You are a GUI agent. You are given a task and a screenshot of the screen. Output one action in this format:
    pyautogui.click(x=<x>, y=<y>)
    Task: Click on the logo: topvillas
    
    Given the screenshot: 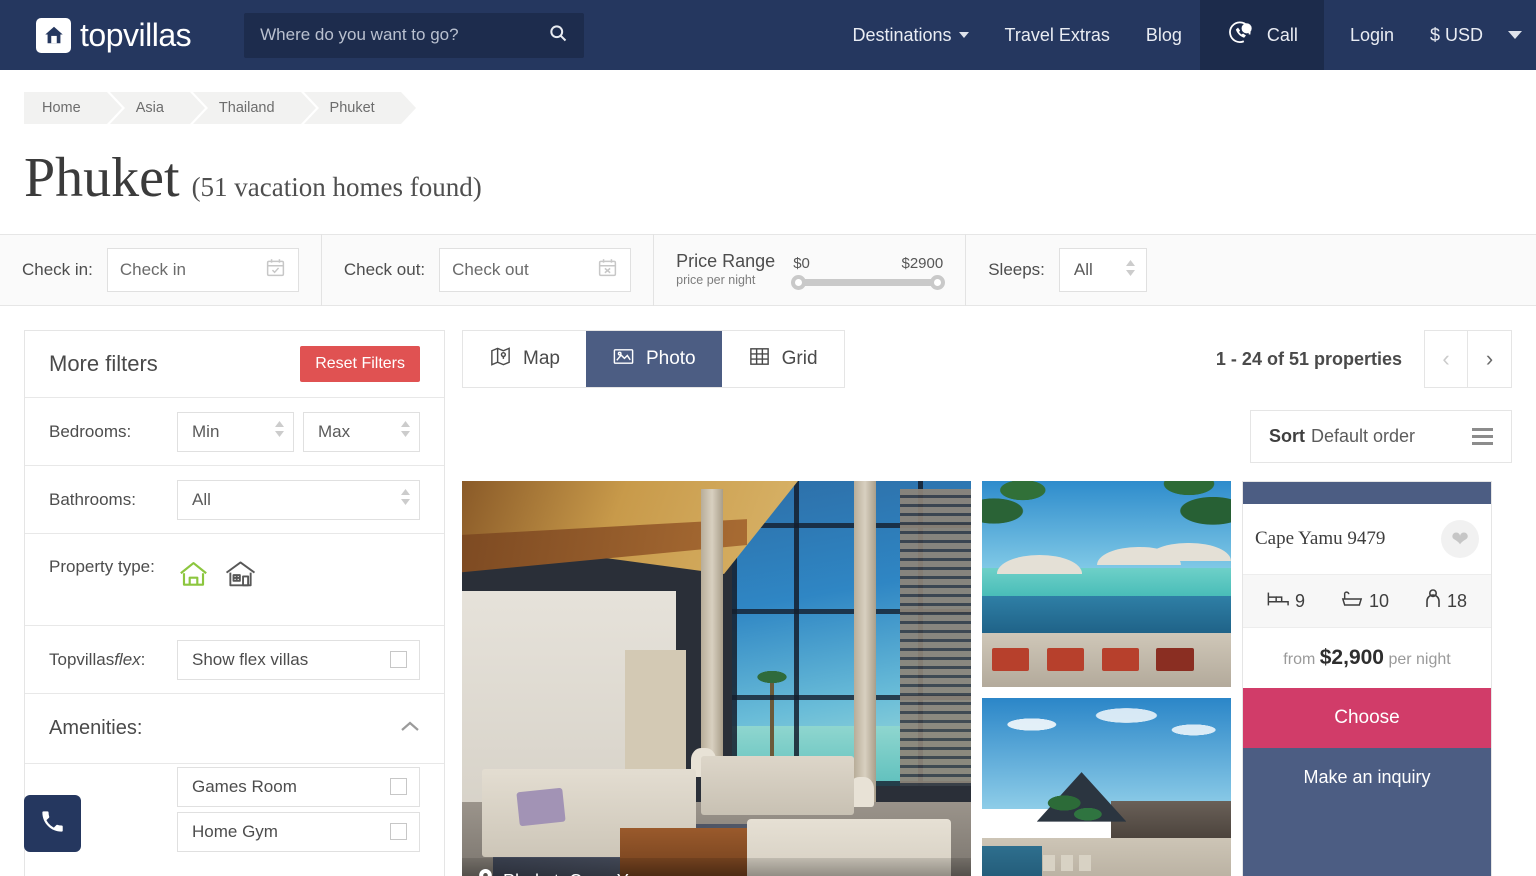 What is the action you would take?
    pyautogui.click(x=114, y=35)
    